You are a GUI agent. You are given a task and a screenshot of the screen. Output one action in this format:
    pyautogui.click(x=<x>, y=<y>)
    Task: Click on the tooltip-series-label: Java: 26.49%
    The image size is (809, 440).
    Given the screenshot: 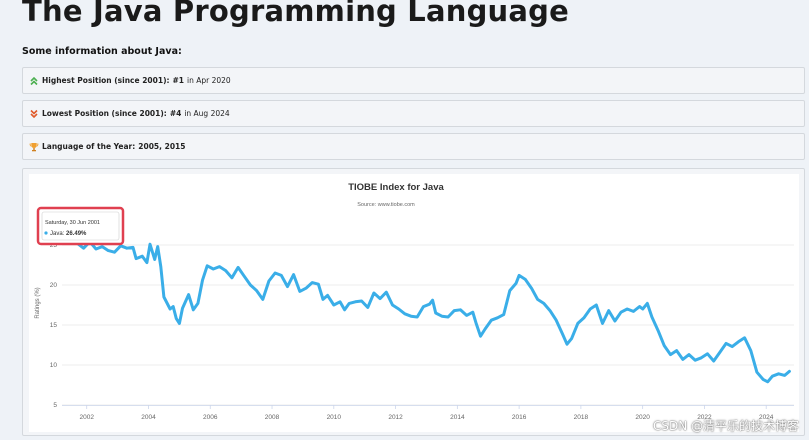 What is the action you would take?
    pyautogui.click(x=68, y=234)
    